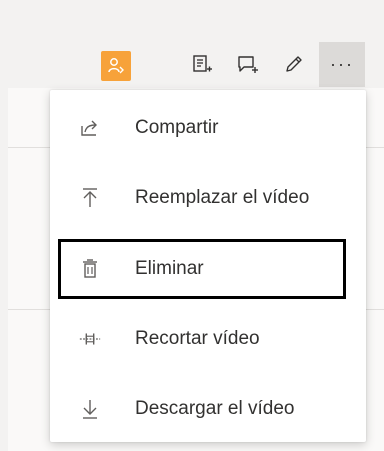  What do you see at coordinates (248, 64) in the screenshot?
I see `comment-add-icon` at bounding box center [248, 64].